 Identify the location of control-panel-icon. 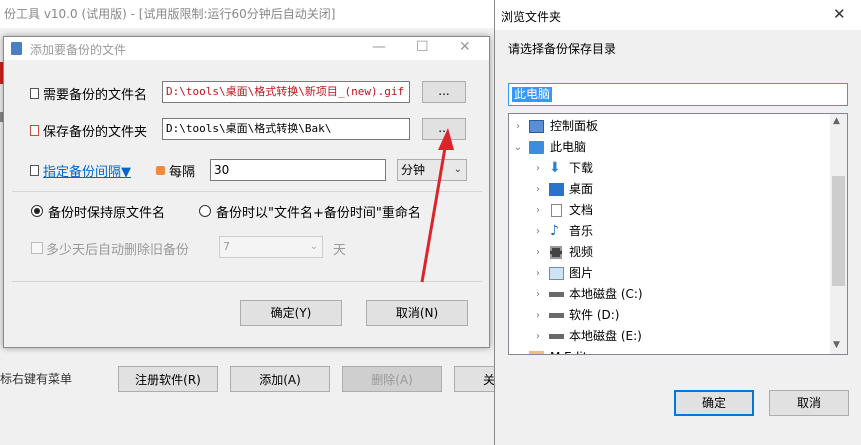
(536, 126).